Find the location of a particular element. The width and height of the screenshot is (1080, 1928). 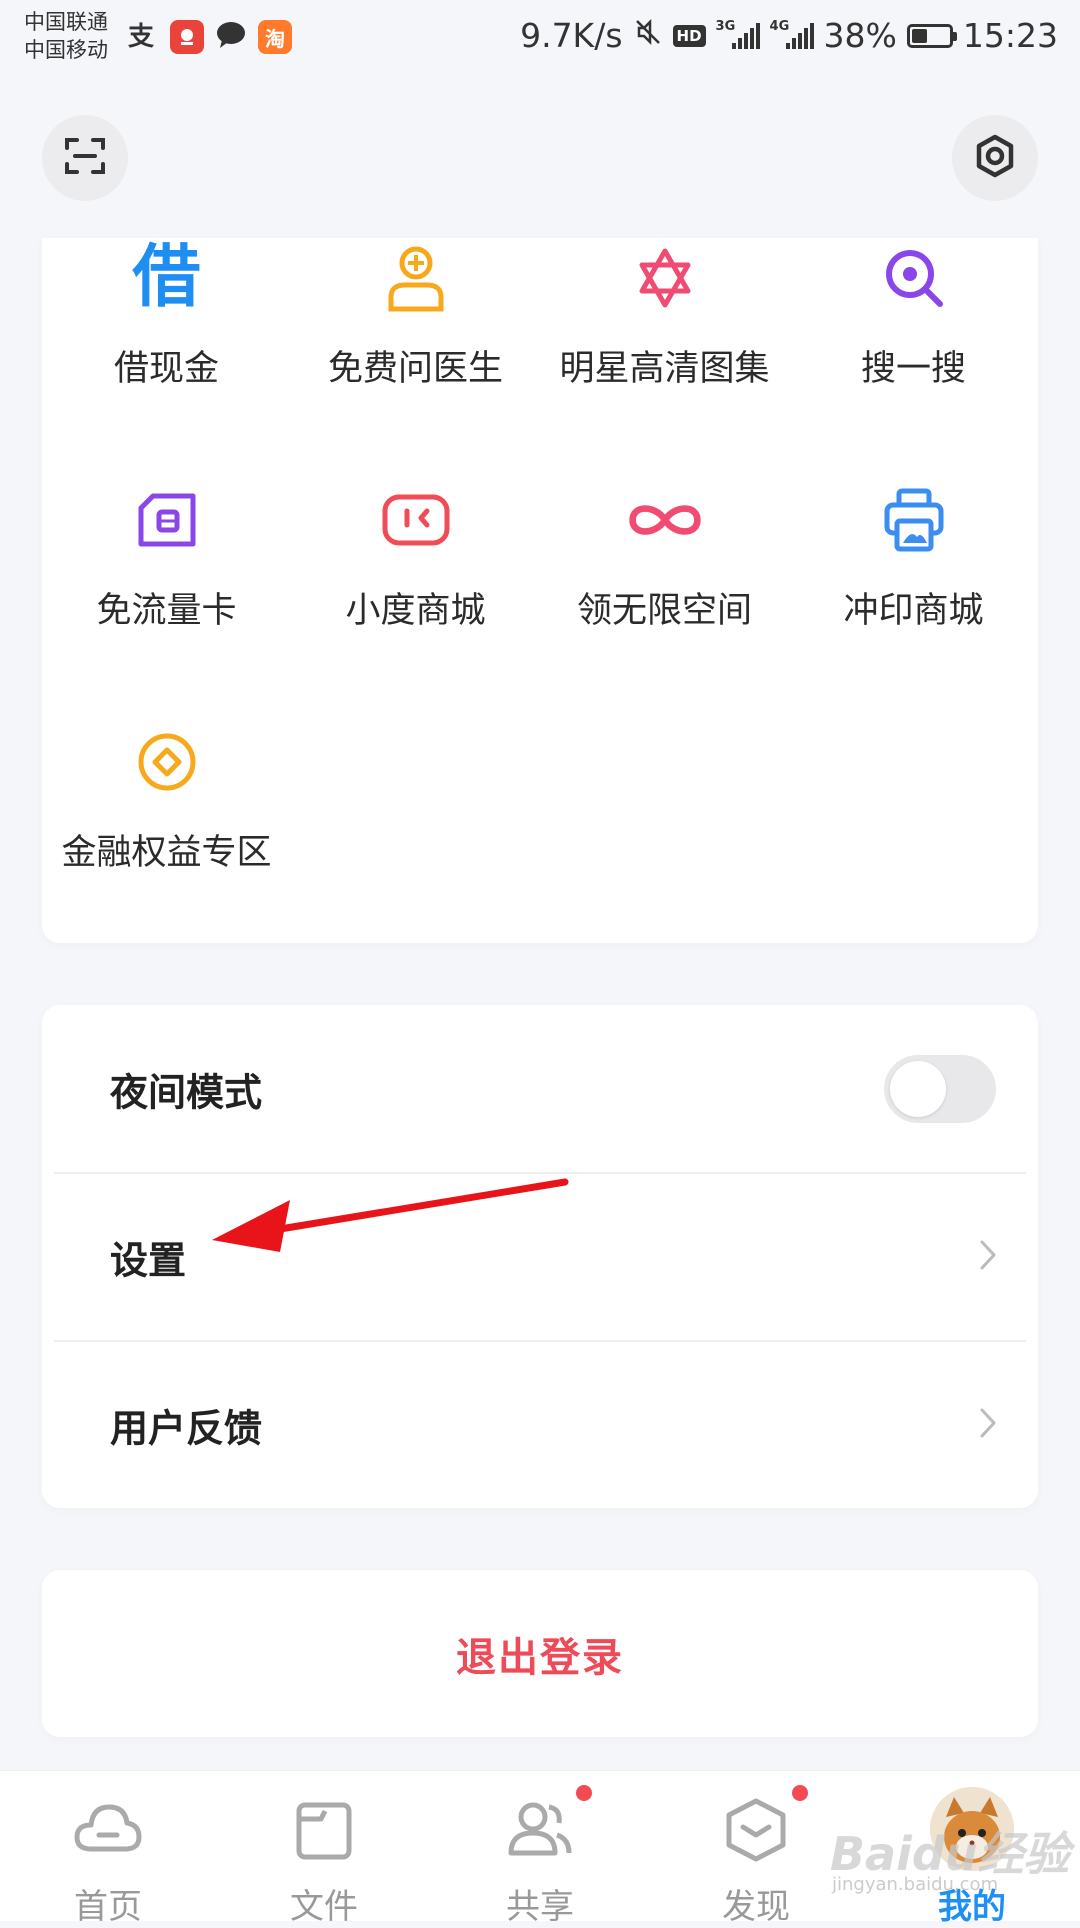

nav-home: 首页 is located at coordinates (108, 1849).